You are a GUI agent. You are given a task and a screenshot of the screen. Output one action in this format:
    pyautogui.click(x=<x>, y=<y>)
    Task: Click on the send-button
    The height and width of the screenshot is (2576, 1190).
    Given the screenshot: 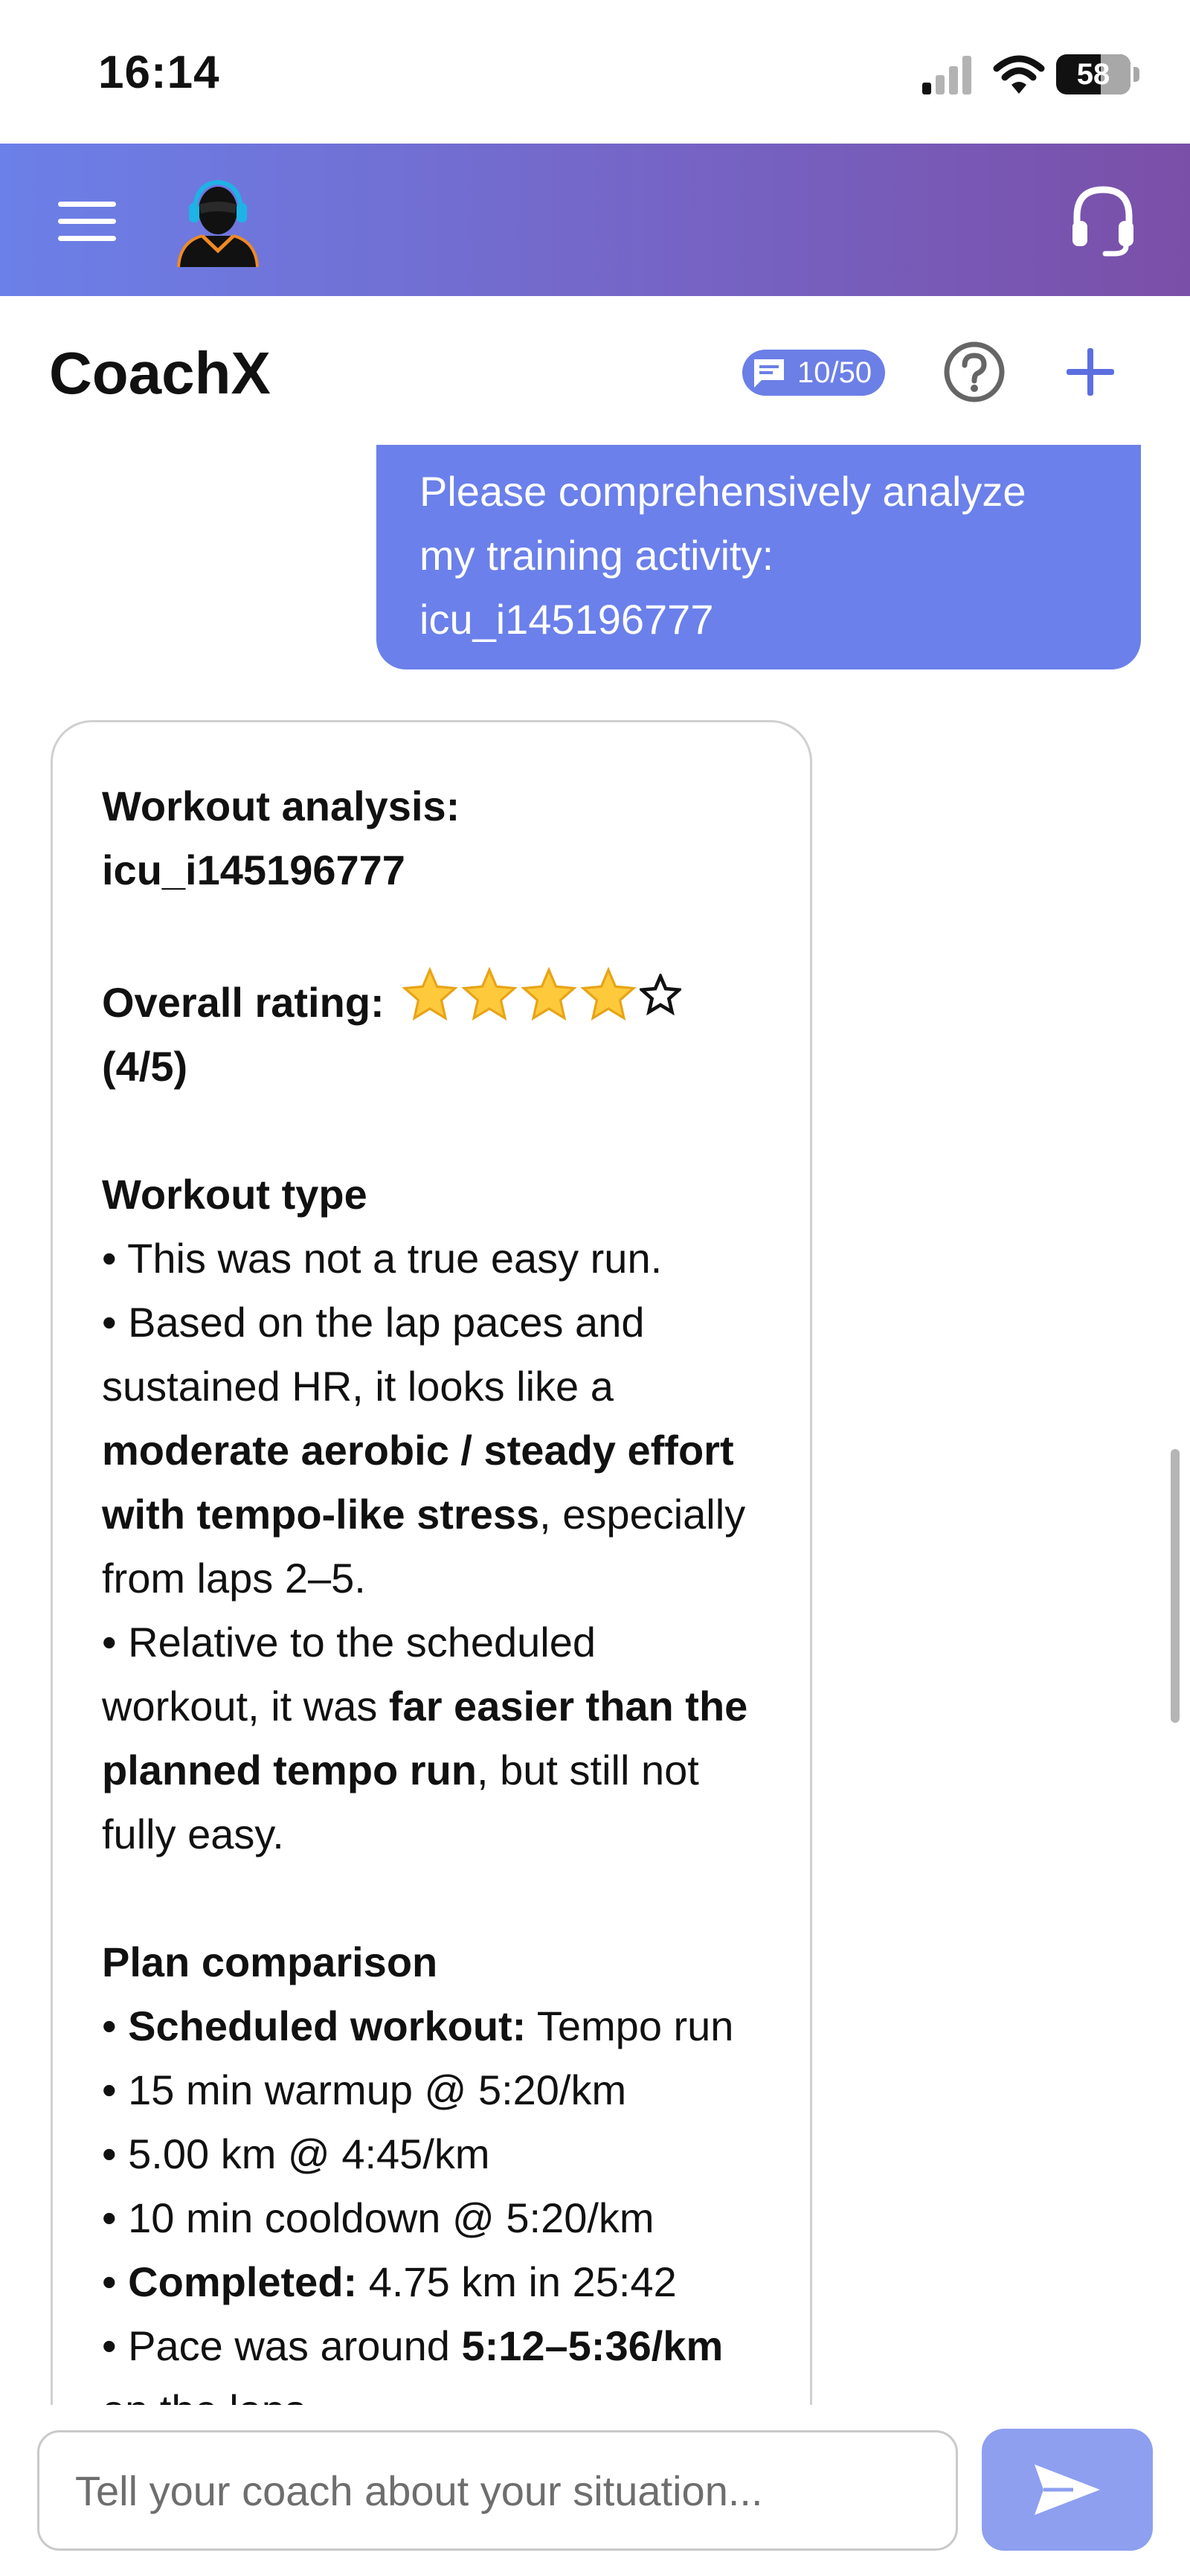 What is the action you would take?
    pyautogui.click(x=1068, y=2490)
    